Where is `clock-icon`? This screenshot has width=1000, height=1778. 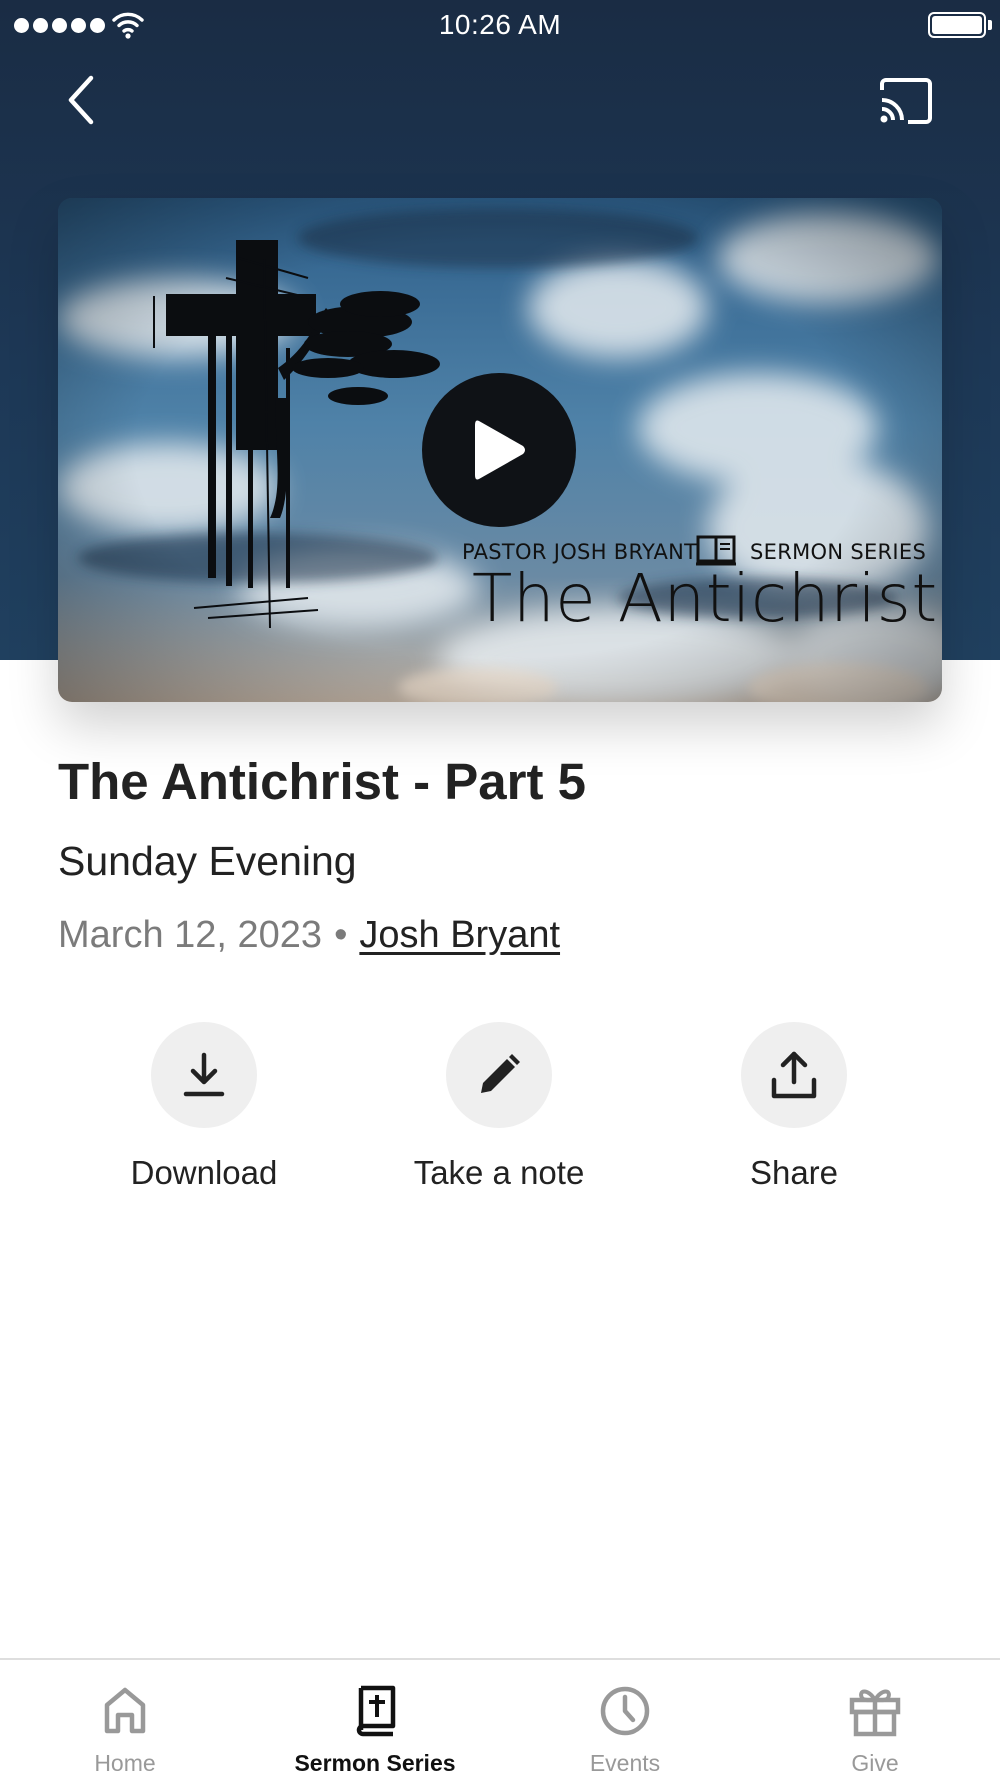 clock-icon is located at coordinates (625, 1711).